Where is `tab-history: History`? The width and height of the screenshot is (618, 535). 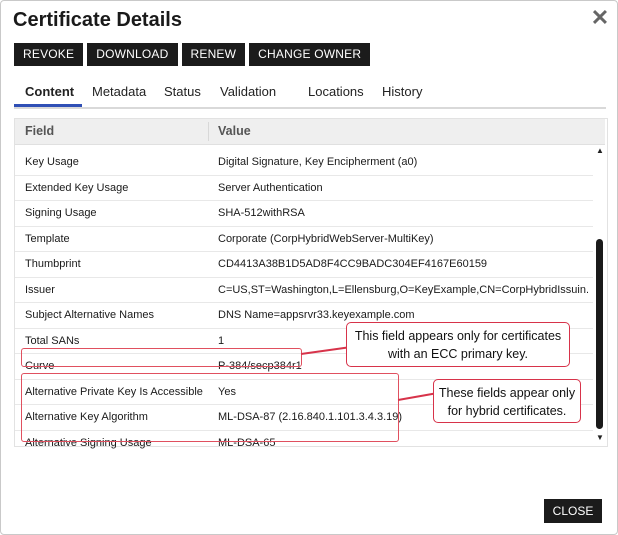
tab-history: History is located at coordinates (402, 91).